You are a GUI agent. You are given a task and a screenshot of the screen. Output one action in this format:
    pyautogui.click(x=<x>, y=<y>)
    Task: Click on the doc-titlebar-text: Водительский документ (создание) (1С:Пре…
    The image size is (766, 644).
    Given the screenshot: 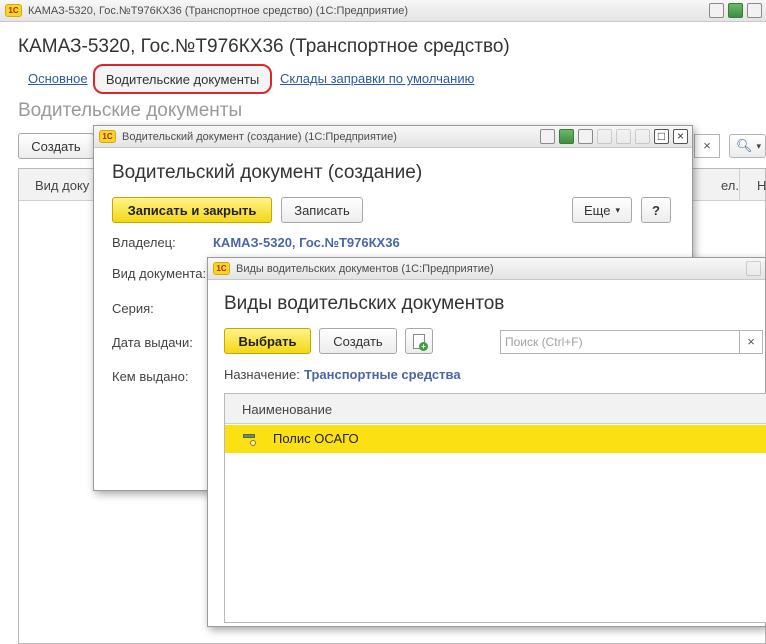 What is the action you would take?
    pyautogui.click(x=259, y=136)
    